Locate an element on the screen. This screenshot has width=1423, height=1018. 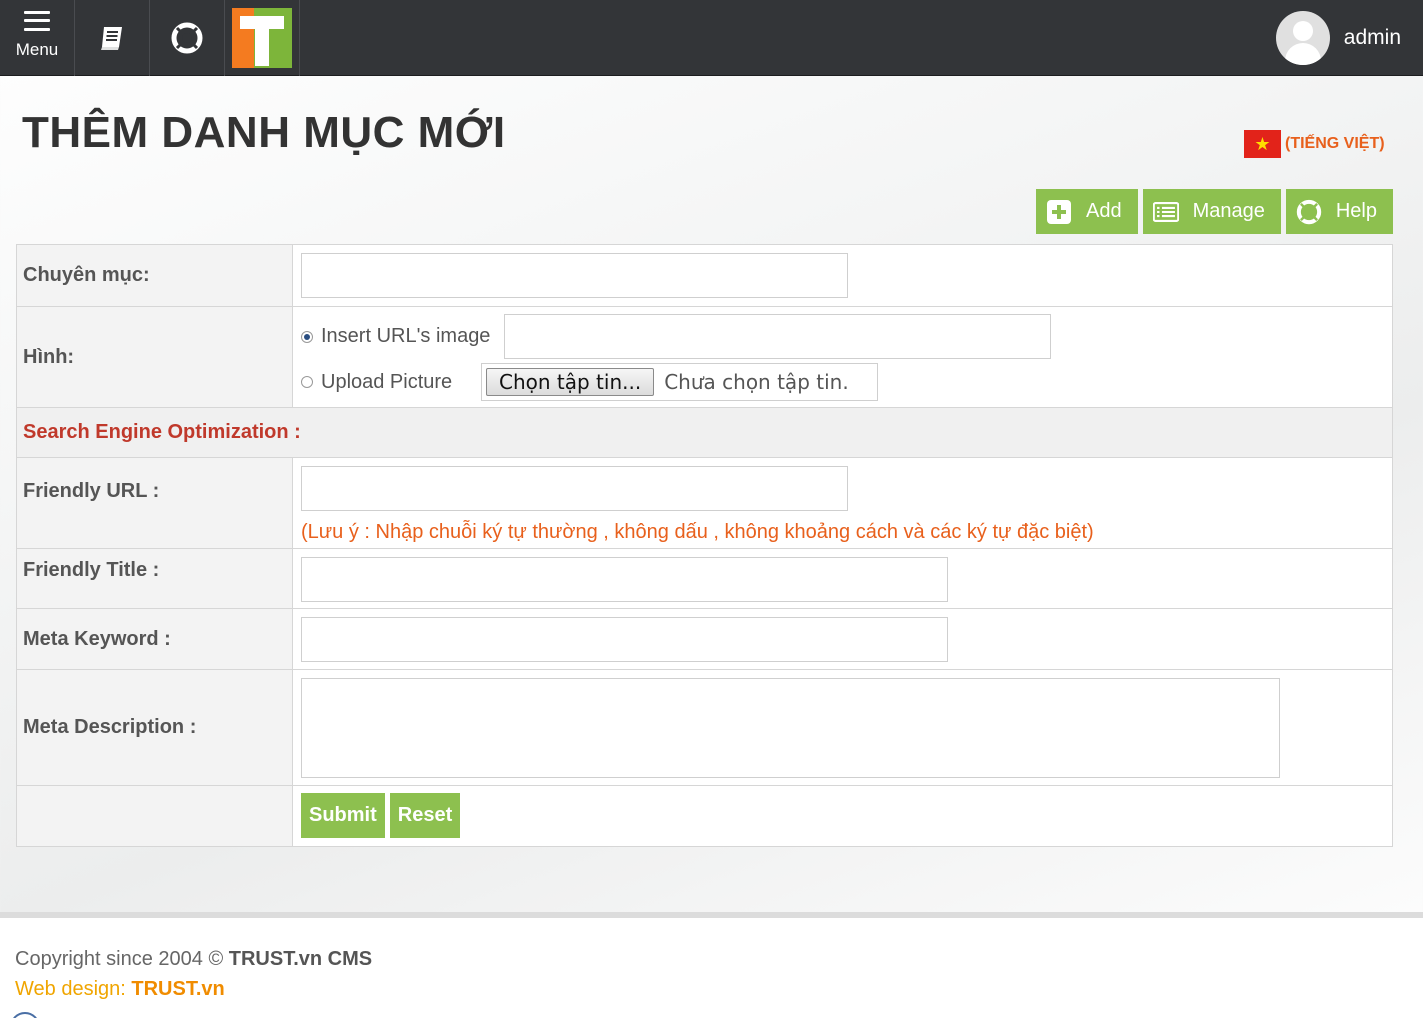
upload-label: Upload Picture is located at coordinates (387, 381).